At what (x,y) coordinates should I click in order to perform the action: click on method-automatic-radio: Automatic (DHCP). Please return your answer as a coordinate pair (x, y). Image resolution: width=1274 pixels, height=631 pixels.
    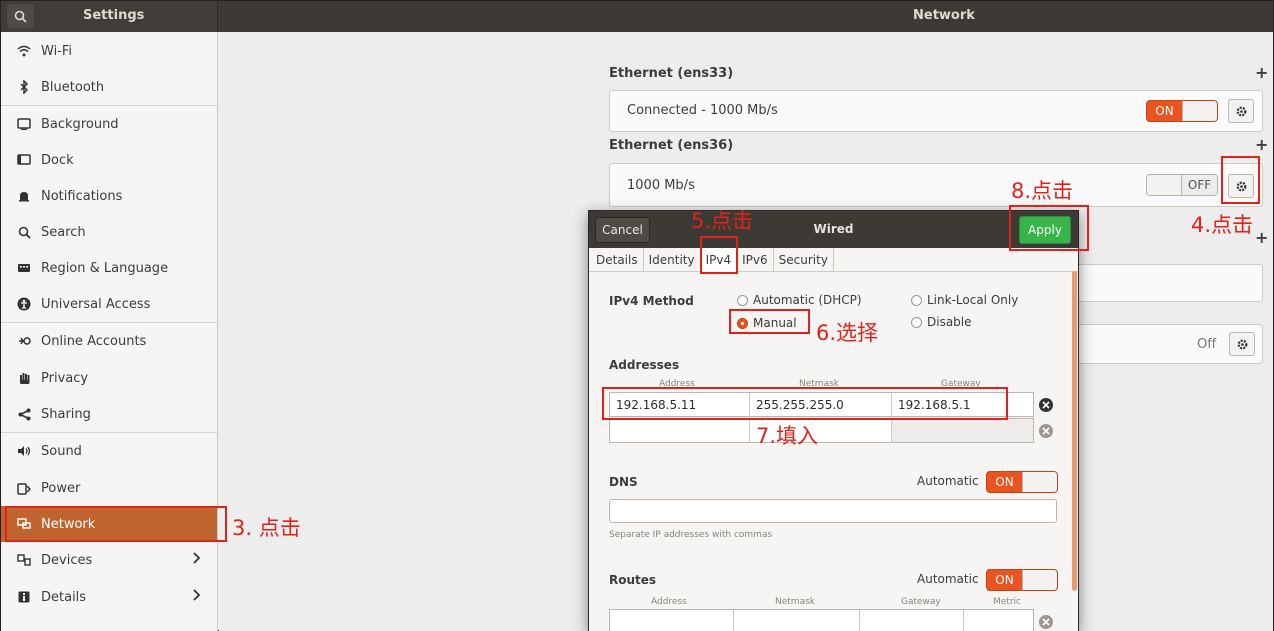
    Looking at the image, I should click on (799, 300).